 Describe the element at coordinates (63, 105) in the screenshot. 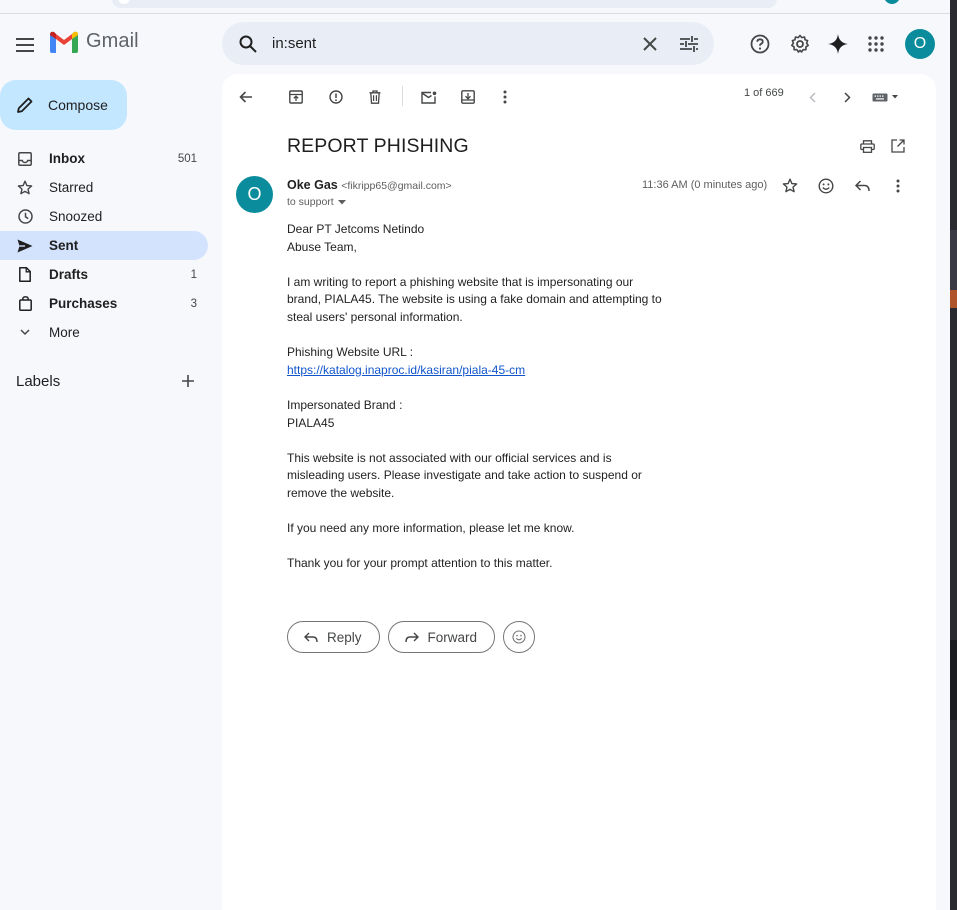

I see `compose-button: Compose` at that location.